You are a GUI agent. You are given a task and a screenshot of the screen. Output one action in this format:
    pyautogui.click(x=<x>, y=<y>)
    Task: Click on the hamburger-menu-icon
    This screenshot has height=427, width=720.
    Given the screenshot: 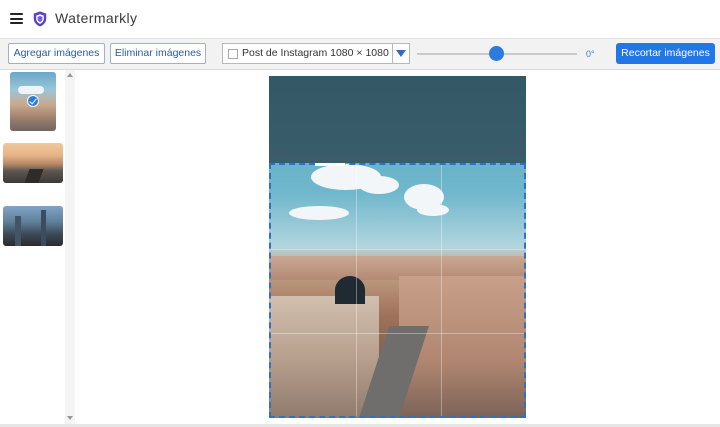 What is the action you would take?
    pyautogui.click(x=16, y=18)
    